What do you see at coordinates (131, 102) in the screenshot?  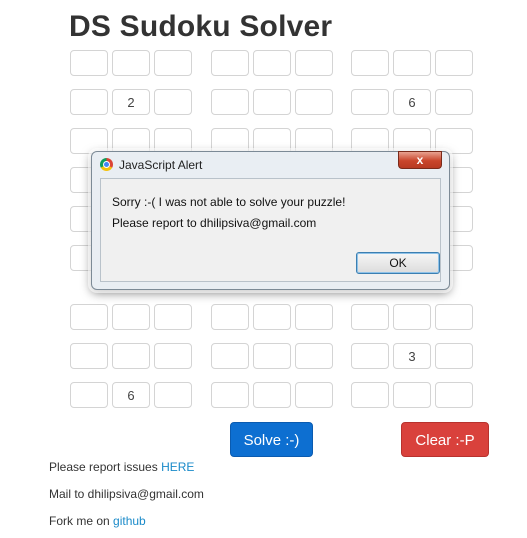 I see `sudoku-cell: 2` at bounding box center [131, 102].